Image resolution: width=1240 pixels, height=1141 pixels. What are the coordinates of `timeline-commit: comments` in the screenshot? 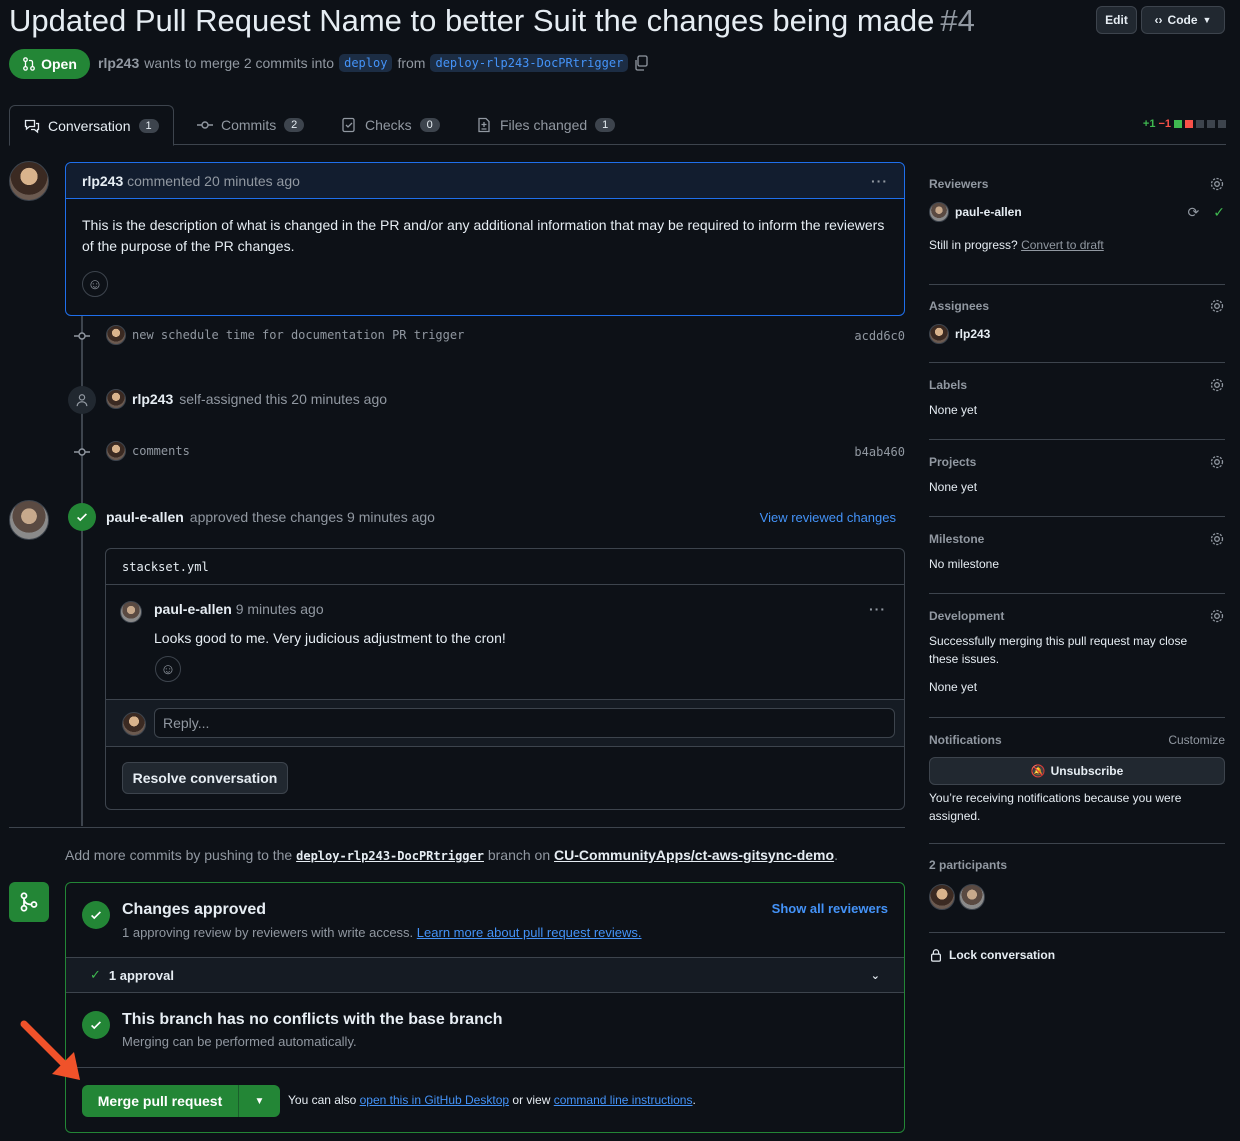 It's located at (148, 451).